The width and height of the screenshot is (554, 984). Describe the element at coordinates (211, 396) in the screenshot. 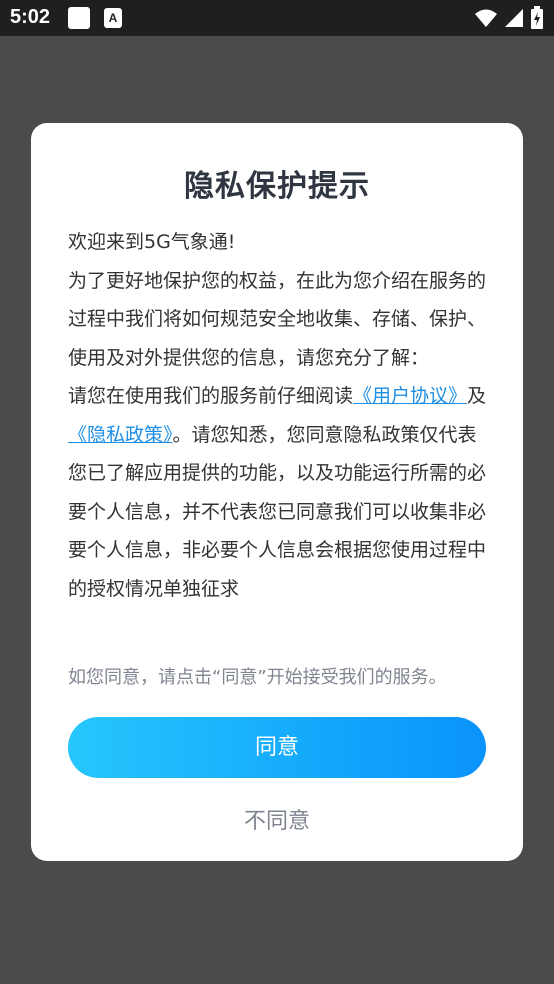

I see `policy-prefix-text: 请您在使用我们的服务前仔细阅读` at that location.